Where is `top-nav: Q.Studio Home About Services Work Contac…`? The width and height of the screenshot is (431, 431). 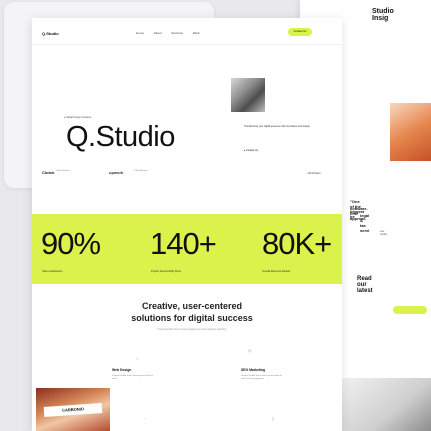 top-nav: Q.Studio Home About Services Work Contac… is located at coordinates (187, 32).